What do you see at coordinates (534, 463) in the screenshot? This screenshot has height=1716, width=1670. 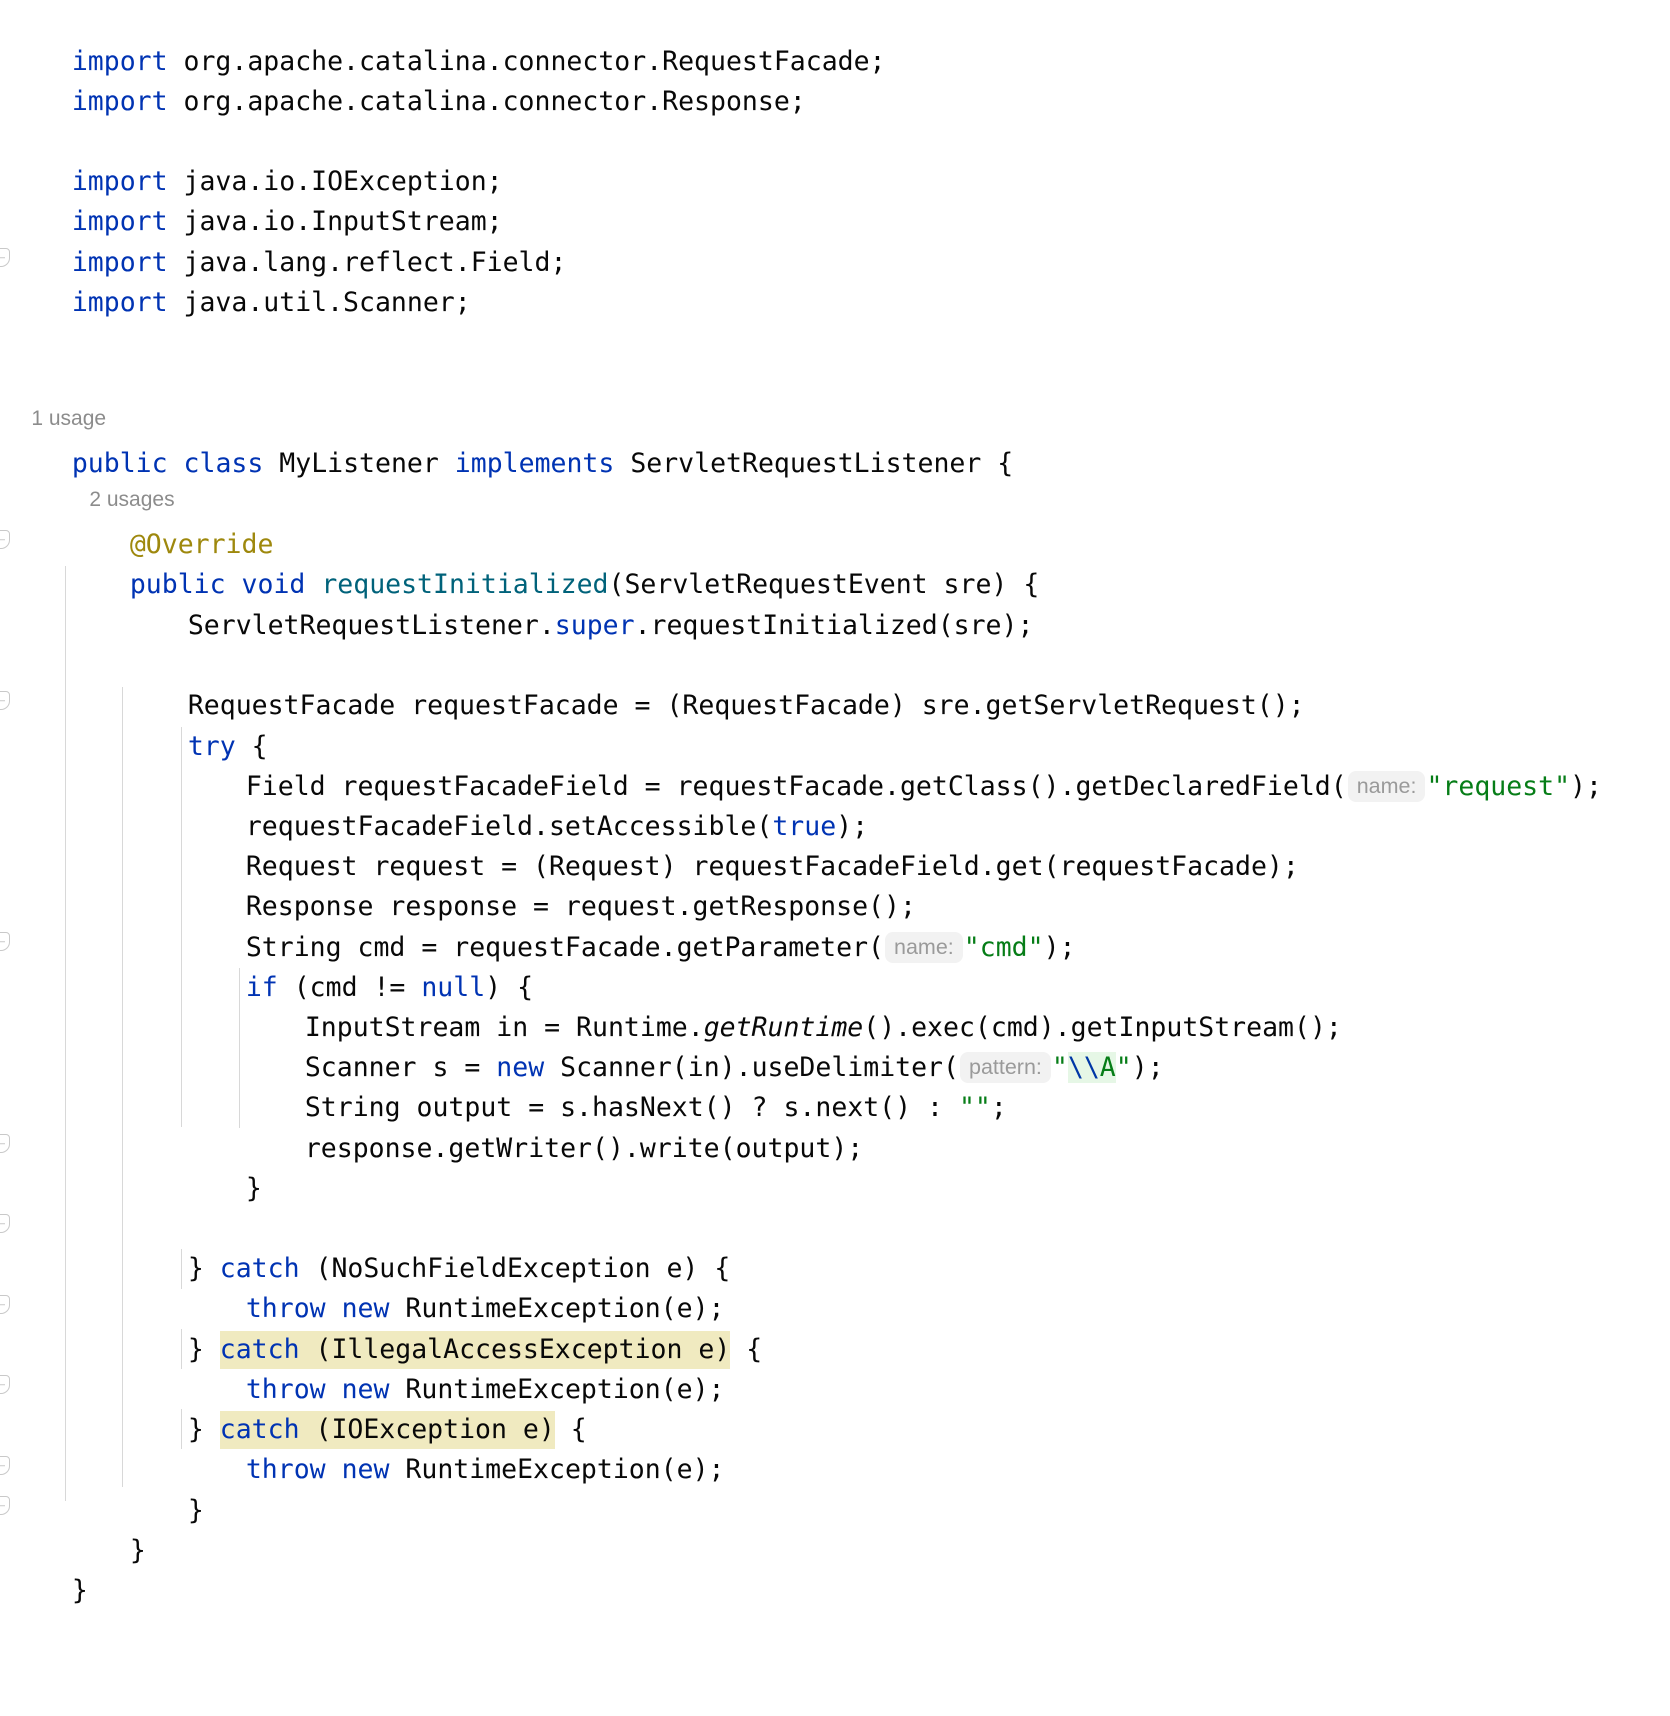 I see `keyword-implements: implements` at bounding box center [534, 463].